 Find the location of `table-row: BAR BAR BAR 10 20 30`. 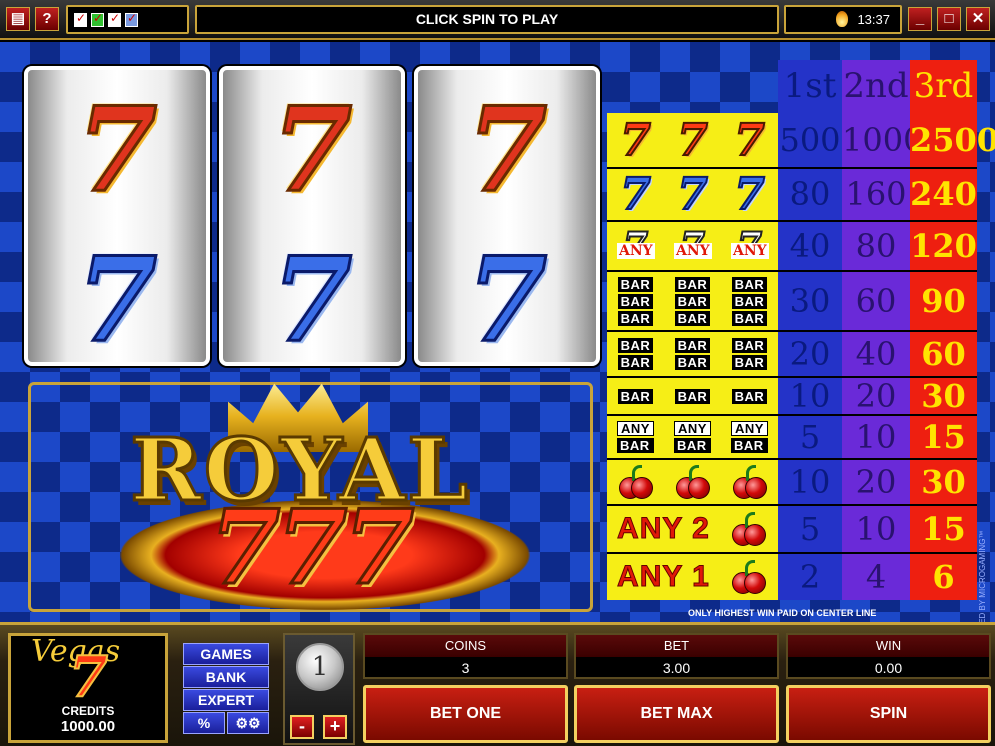

table-row: BAR BAR BAR 10 20 30 is located at coordinates (792, 397).